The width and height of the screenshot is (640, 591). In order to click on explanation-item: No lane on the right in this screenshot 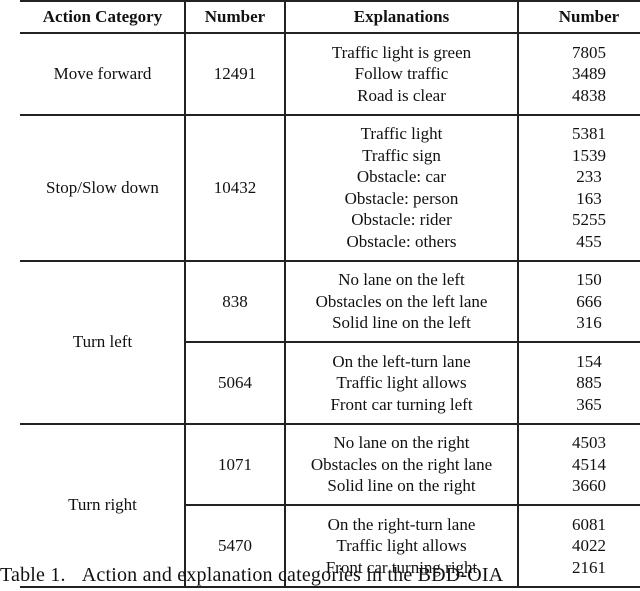, I will do `click(401, 442)`.